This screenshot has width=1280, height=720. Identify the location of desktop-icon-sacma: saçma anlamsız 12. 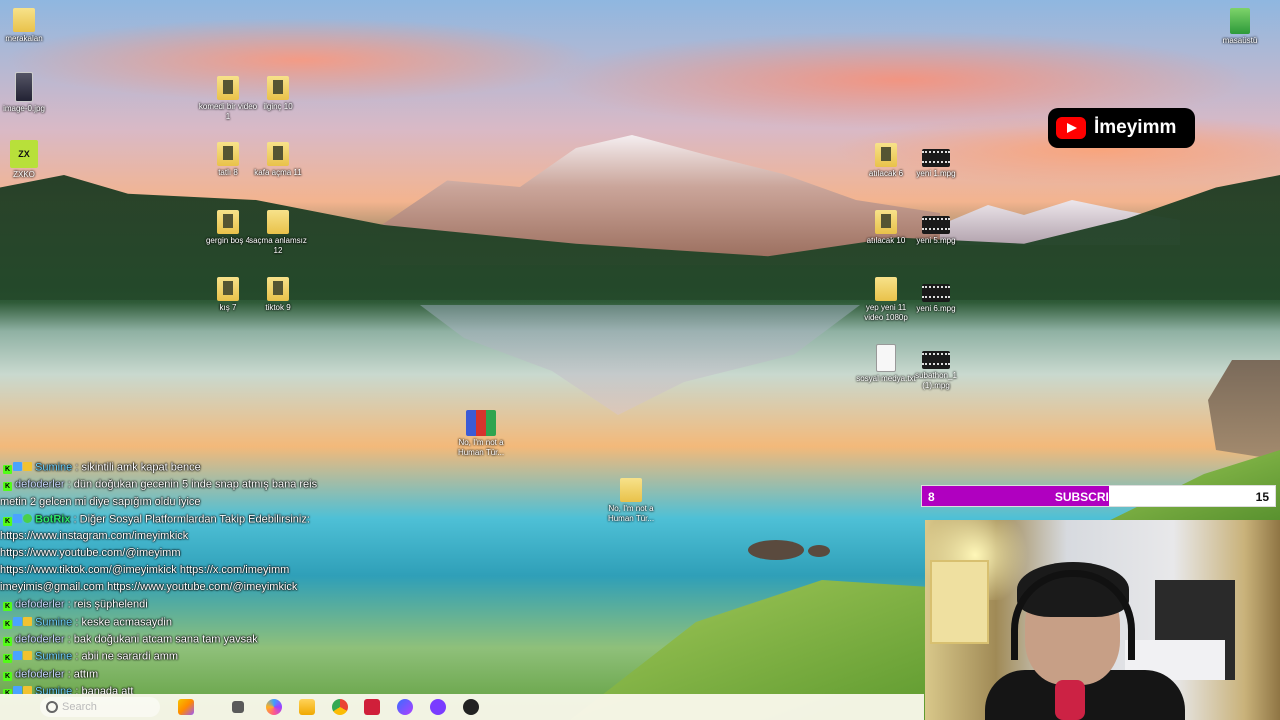
(278, 233).